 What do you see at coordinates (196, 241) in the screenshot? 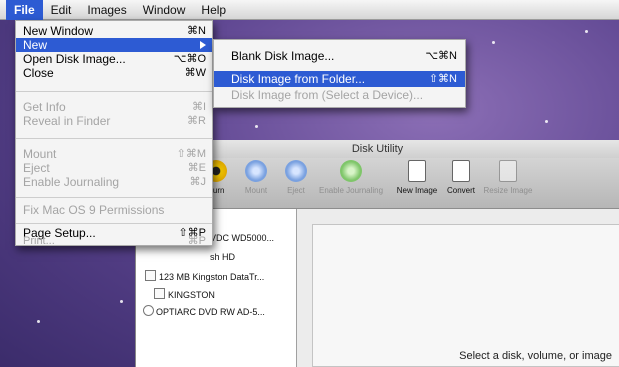
I see `menu-item-shortcut: ⌘P` at bounding box center [196, 241].